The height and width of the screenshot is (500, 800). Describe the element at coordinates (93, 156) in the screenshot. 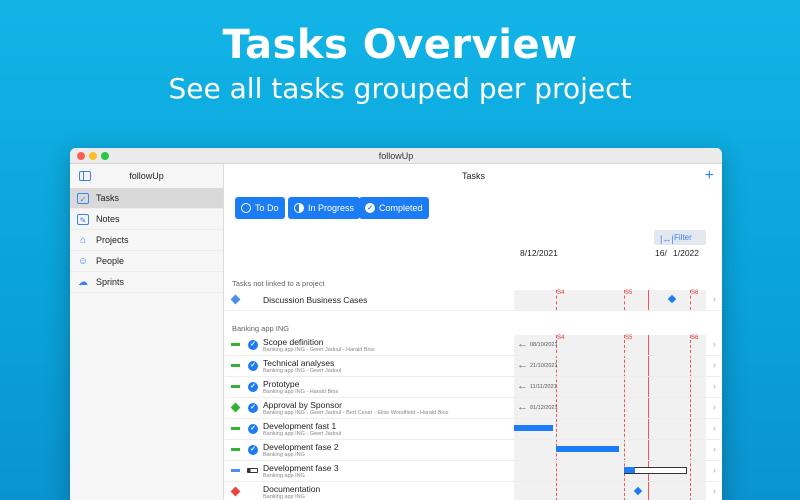

I see `minimize-window-button` at that location.